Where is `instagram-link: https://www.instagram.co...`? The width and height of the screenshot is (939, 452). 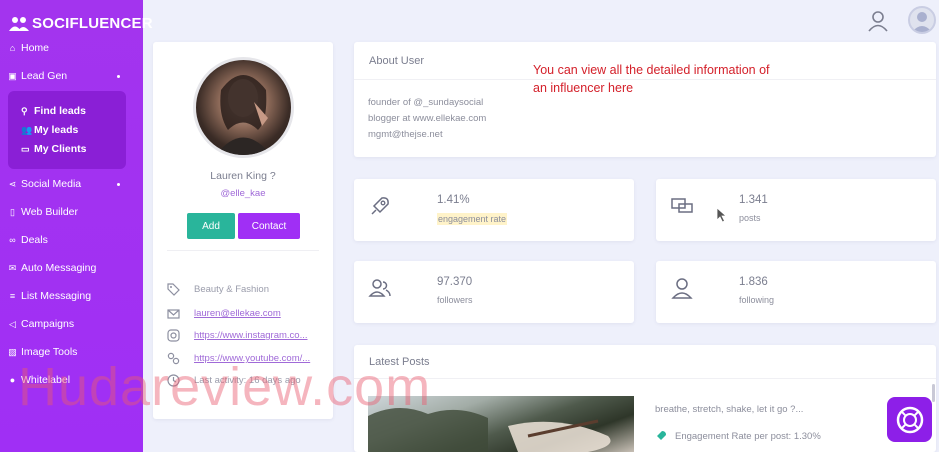
instagram-link: https://www.instagram.co... is located at coordinates (251, 335).